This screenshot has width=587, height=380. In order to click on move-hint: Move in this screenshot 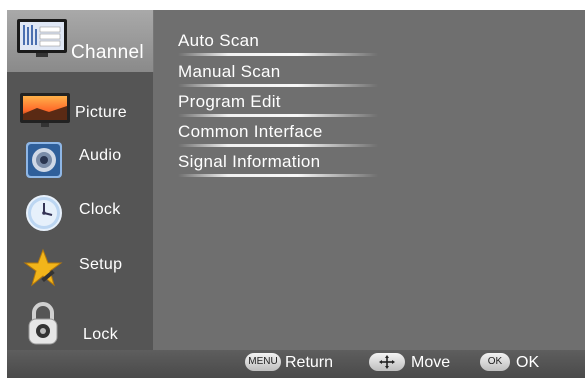, I will do `click(414, 363)`.